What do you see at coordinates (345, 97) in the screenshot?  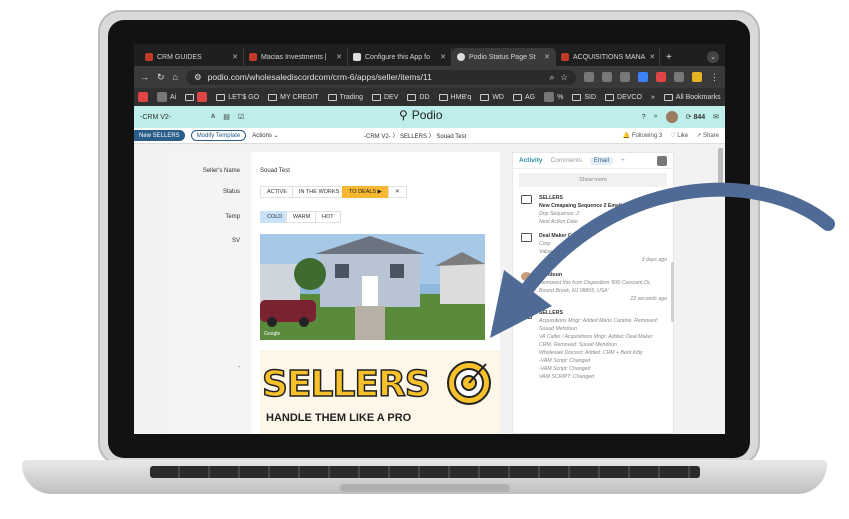 I see `bookmark-folder: Trading` at bounding box center [345, 97].